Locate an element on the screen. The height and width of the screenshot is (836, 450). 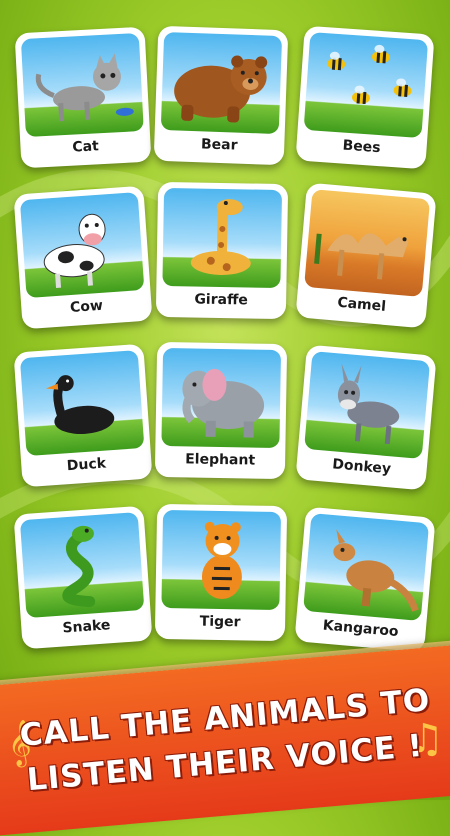
donkey-icon is located at coordinates (368, 404).